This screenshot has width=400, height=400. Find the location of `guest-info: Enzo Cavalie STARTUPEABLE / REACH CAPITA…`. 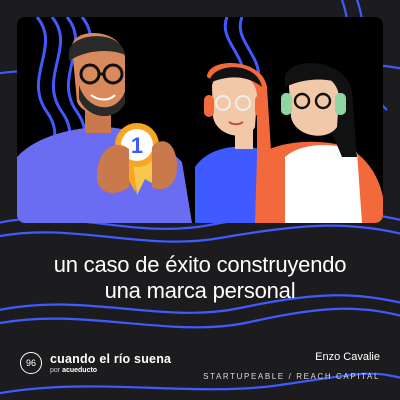

guest-info: Enzo Cavalie STARTUPEABLE / REACH CAPITA… is located at coordinates (291, 366).